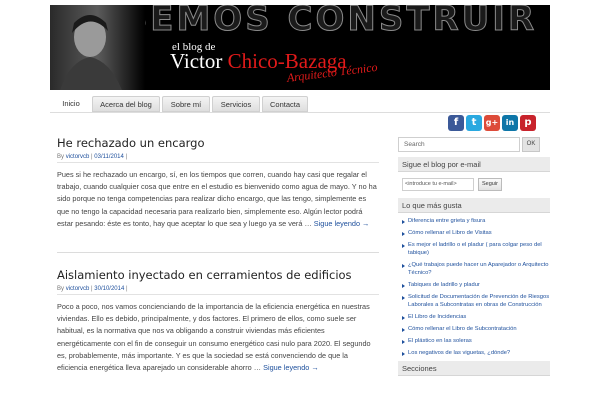  Describe the element at coordinates (218, 158) in the screenshot. I see `post-meta: By victorvcb | 03/11/2014 |` at that location.